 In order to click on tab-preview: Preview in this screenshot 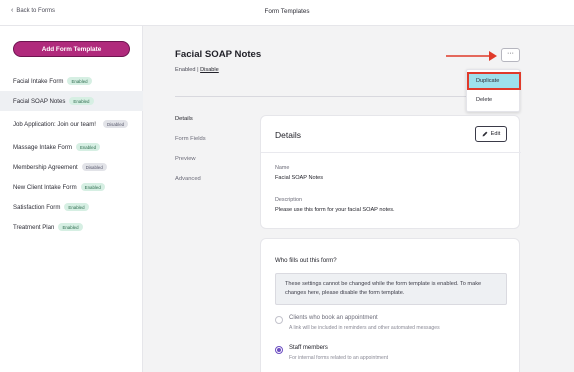, I will do `click(185, 159)`.